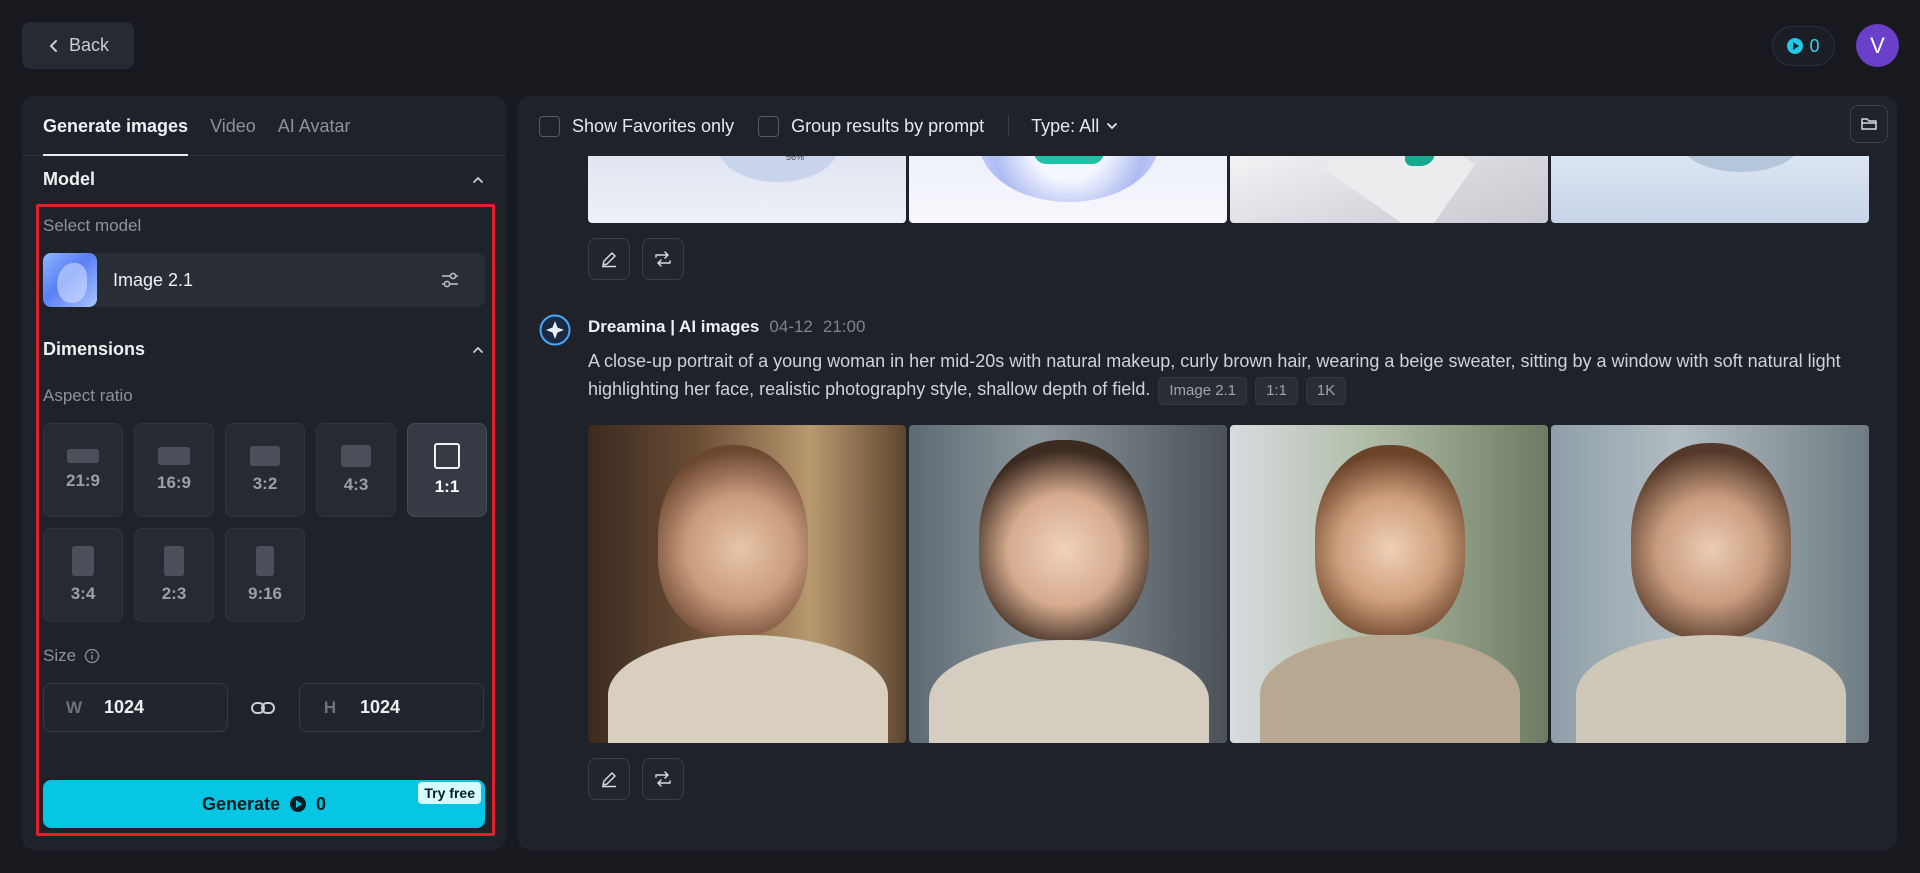 This screenshot has height=873, width=1920. I want to click on model-section-header: Model, so click(264, 179).